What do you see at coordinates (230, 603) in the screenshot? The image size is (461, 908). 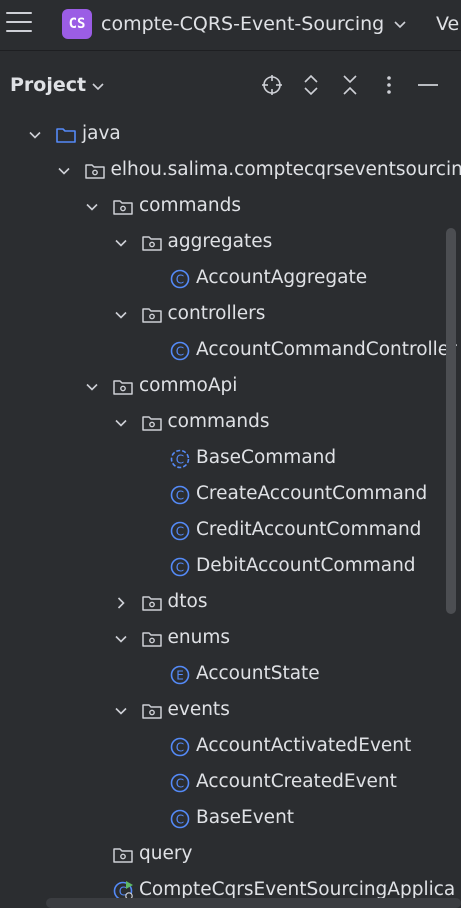 I see `tree-node: dtos` at bounding box center [230, 603].